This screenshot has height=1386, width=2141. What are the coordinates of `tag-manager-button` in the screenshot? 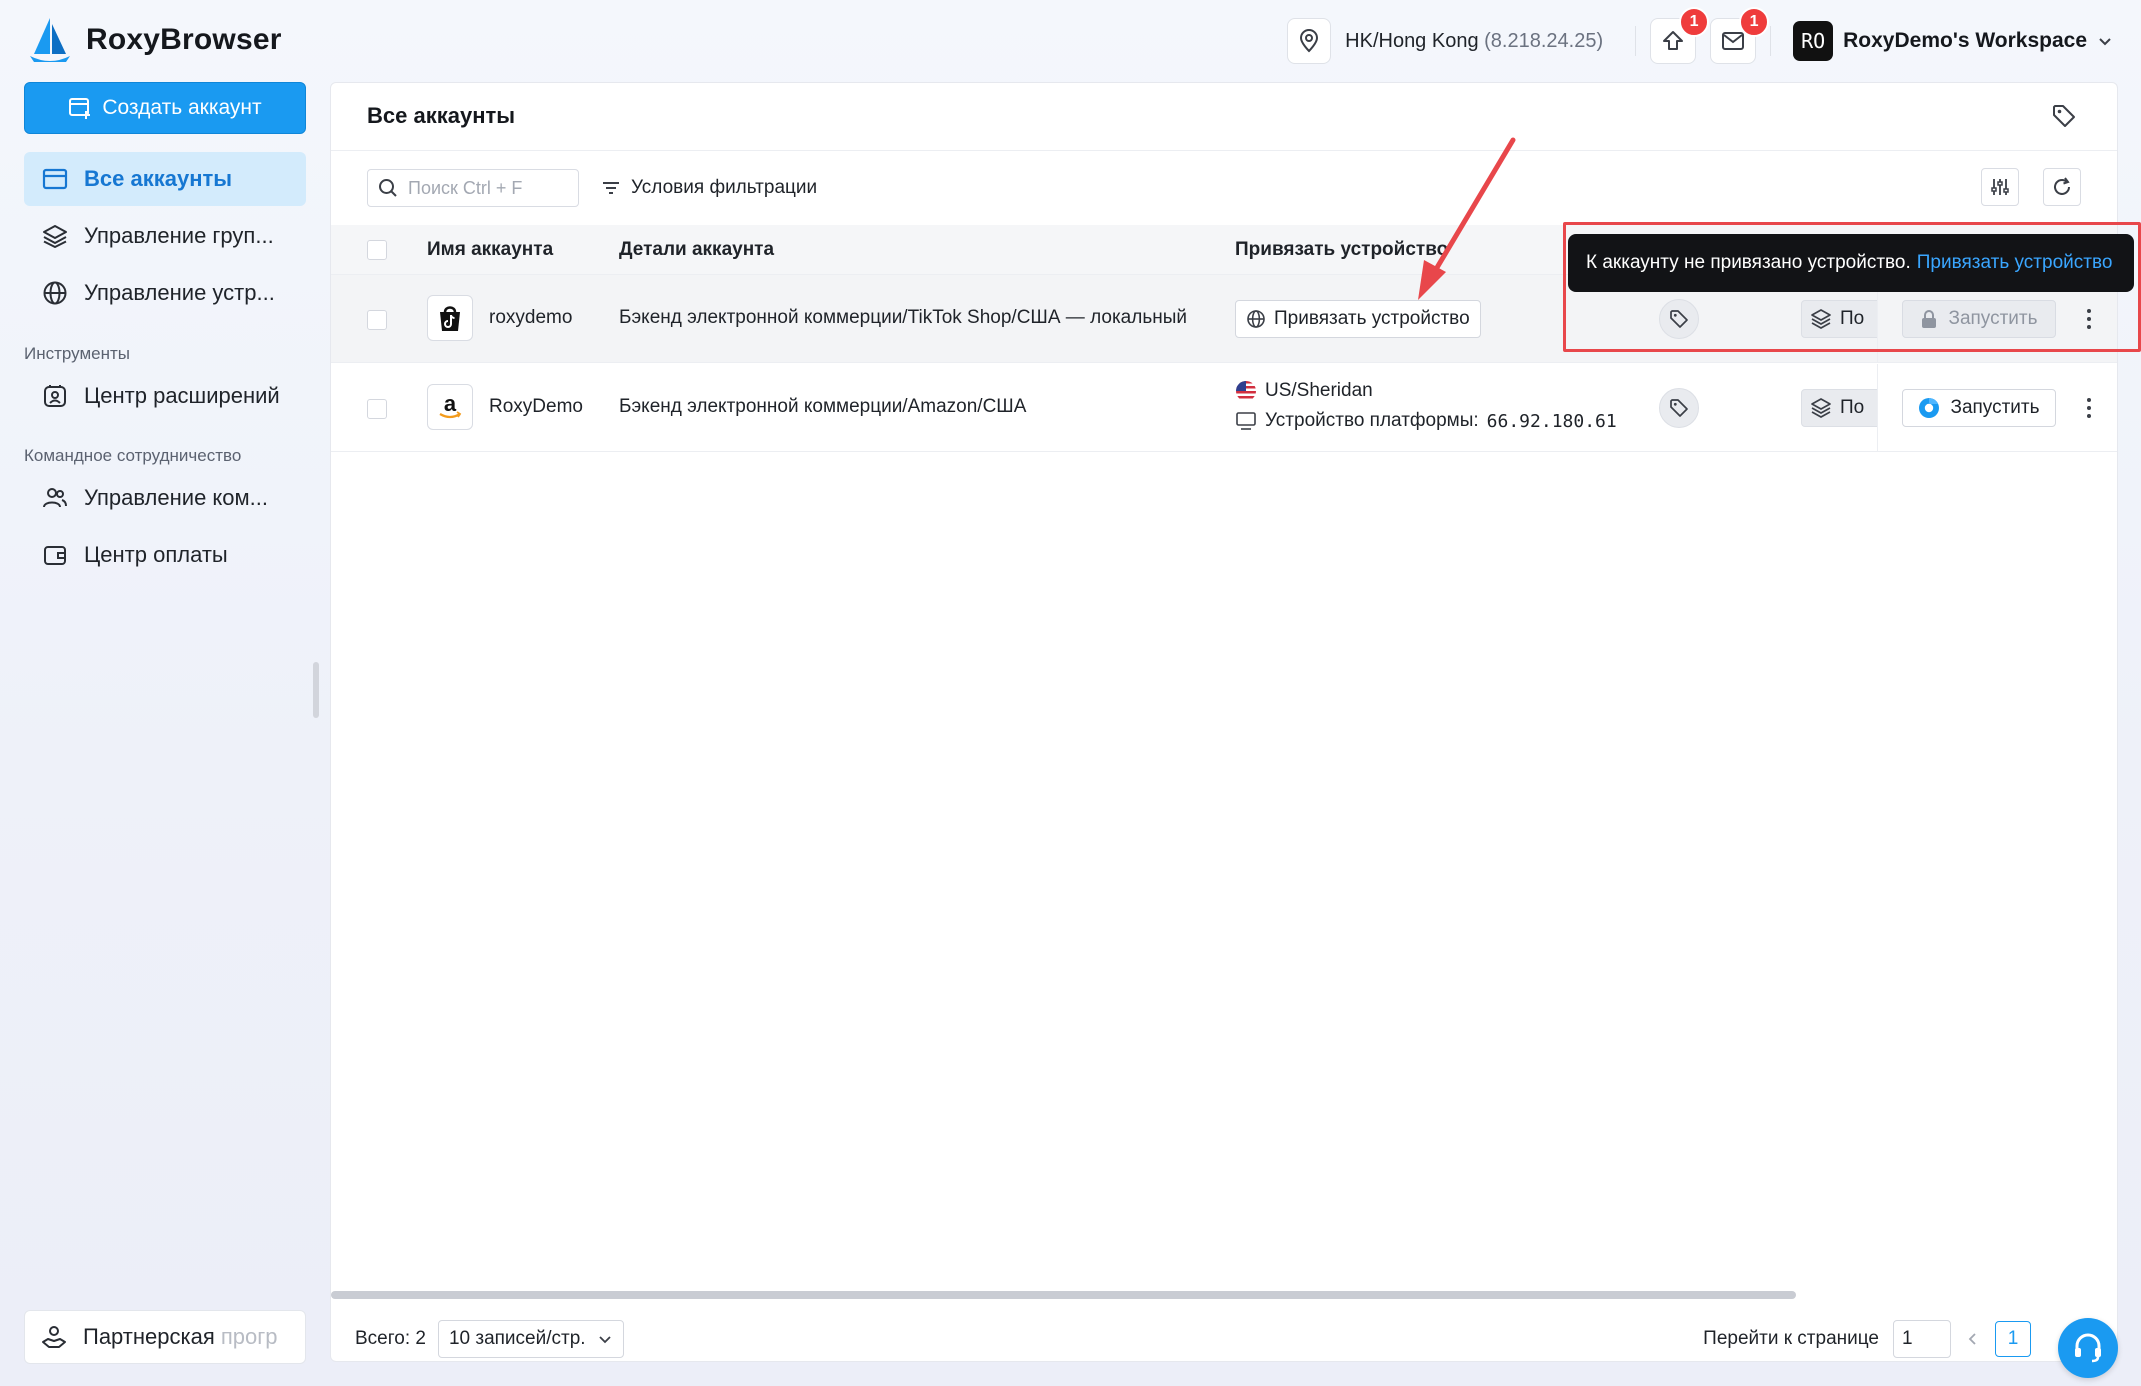 It's located at (2064, 116).